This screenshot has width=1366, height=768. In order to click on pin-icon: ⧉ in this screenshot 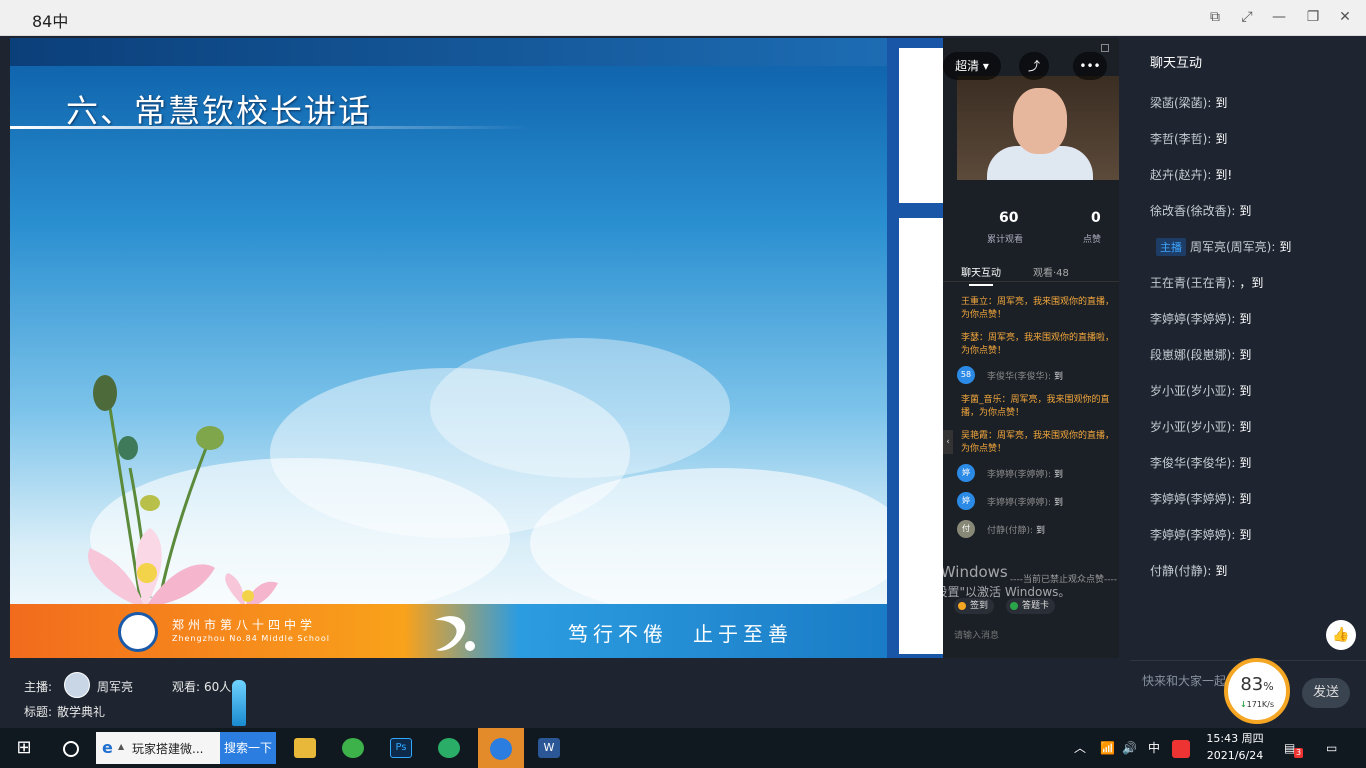, I will do `click(1215, 17)`.